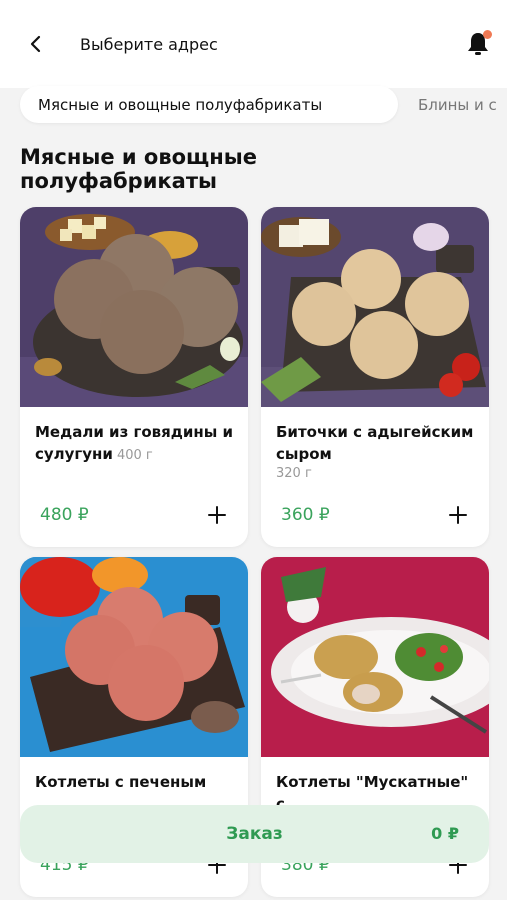  What do you see at coordinates (149, 44) in the screenshot?
I see `address-selector: Выберите адрес` at bounding box center [149, 44].